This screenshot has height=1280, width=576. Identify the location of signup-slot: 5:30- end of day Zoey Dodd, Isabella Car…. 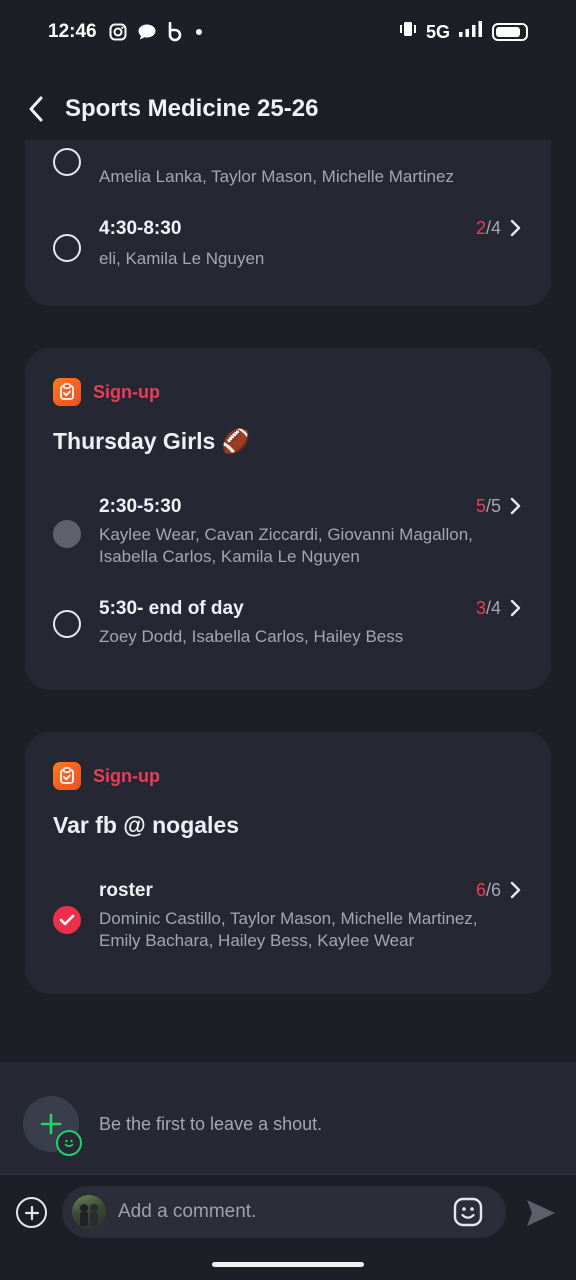
(288, 626).